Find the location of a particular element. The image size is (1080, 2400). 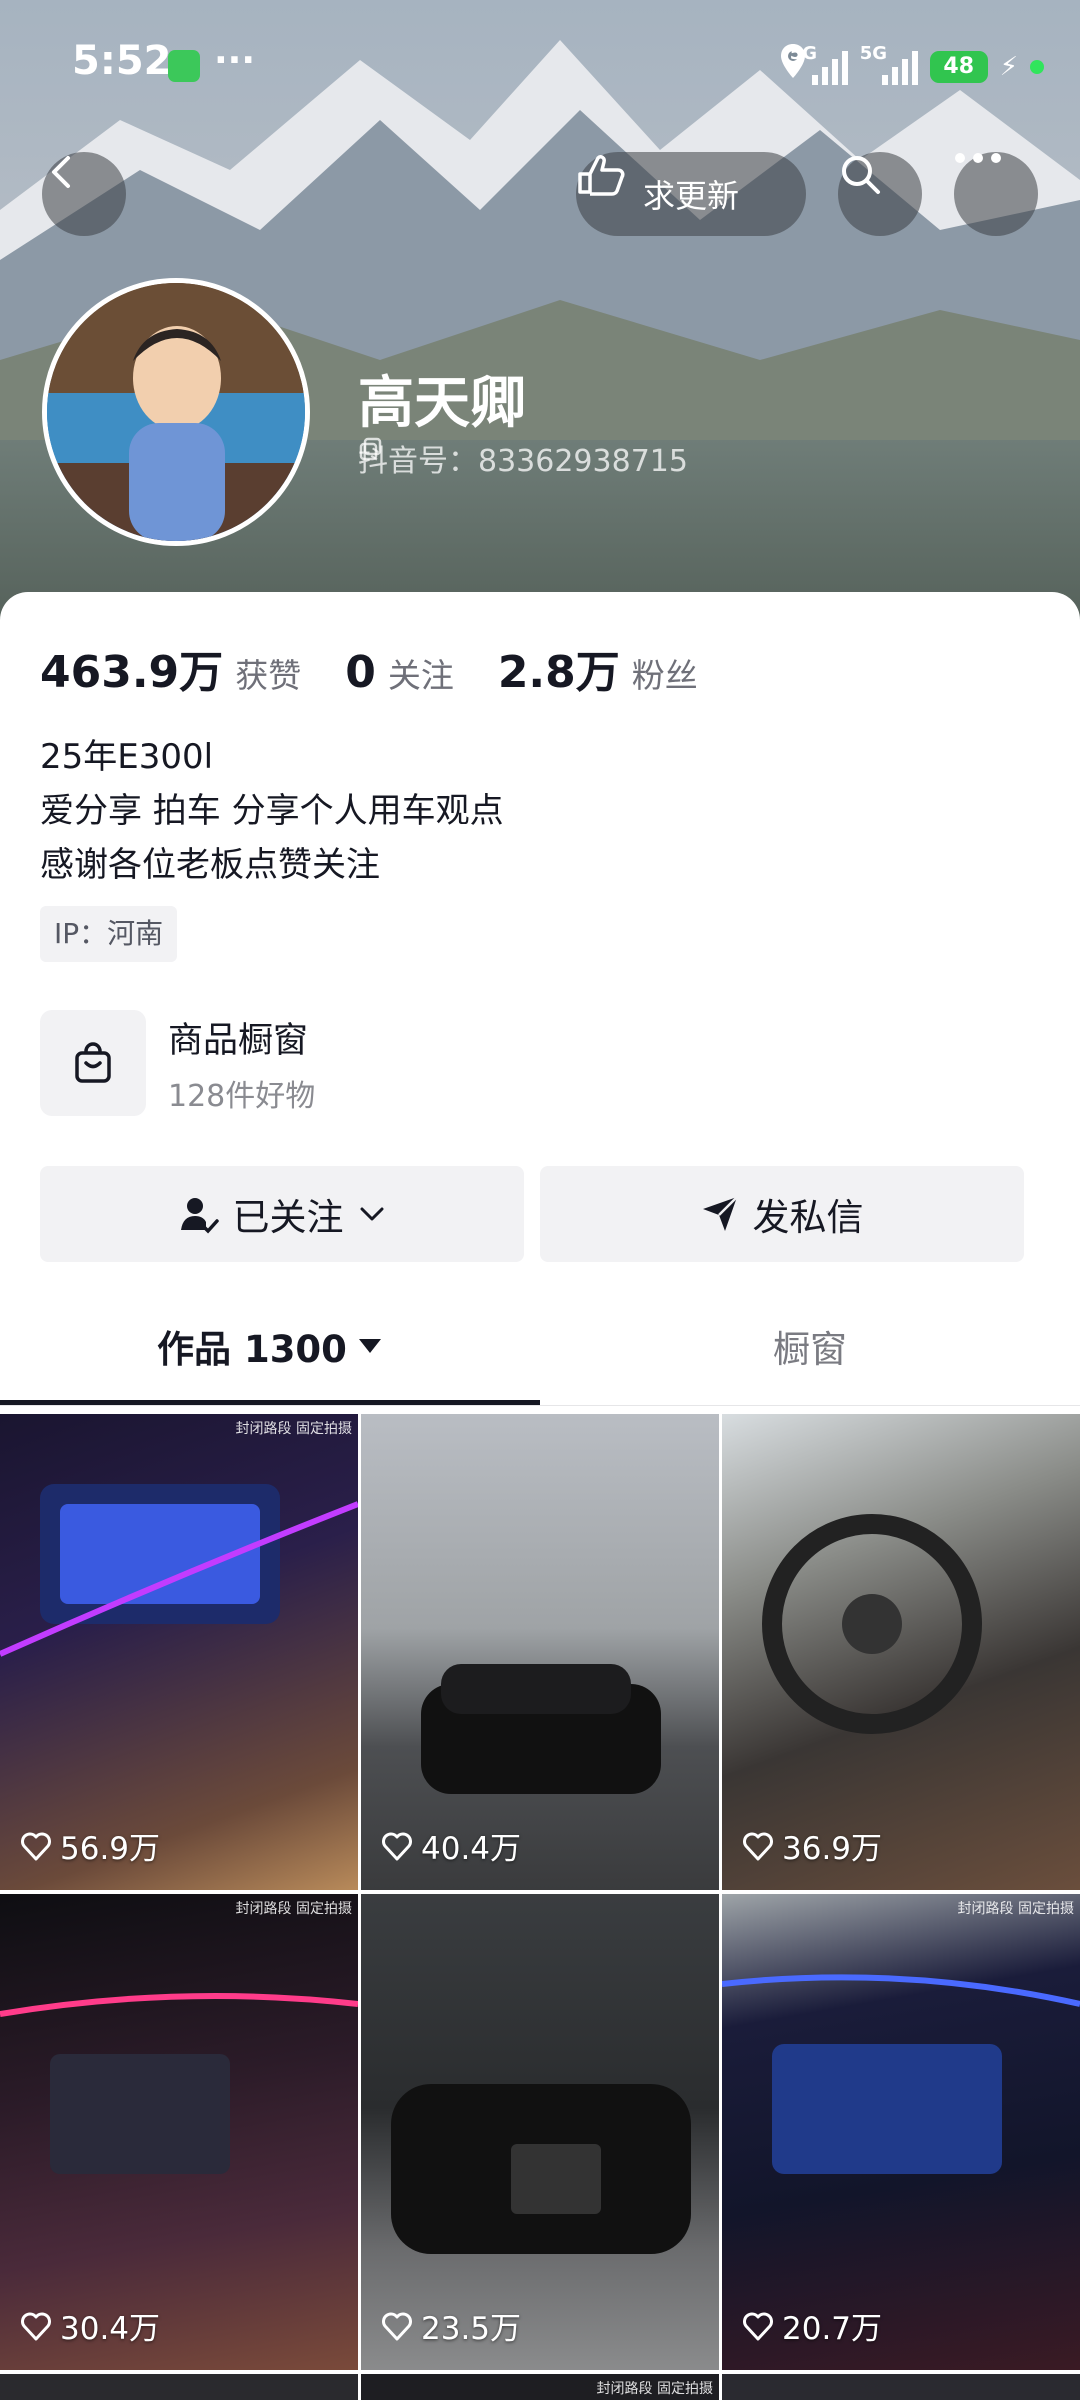

stat-followers-label: 粉丝 is located at coordinates (664, 675).